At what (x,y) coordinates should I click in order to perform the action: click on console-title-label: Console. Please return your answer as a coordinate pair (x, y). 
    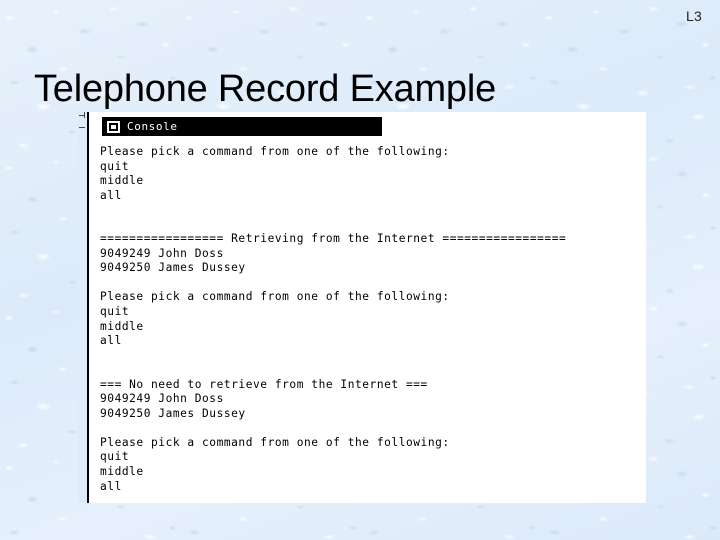
    Looking at the image, I should click on (152, 126).